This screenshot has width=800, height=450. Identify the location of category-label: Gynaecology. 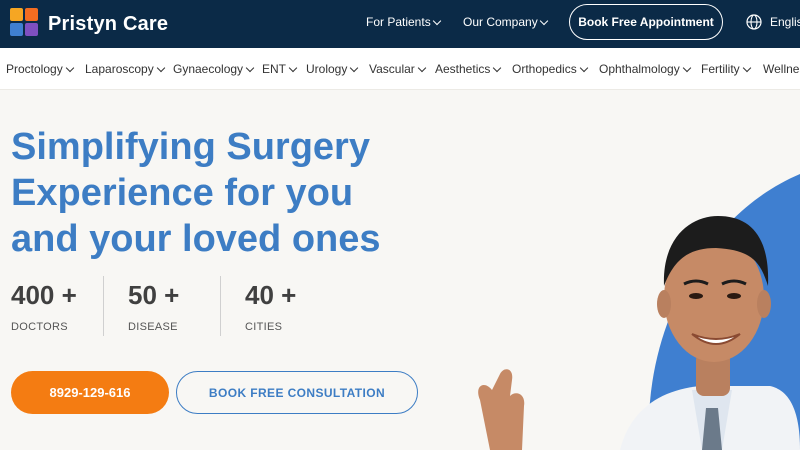
(208, 69).